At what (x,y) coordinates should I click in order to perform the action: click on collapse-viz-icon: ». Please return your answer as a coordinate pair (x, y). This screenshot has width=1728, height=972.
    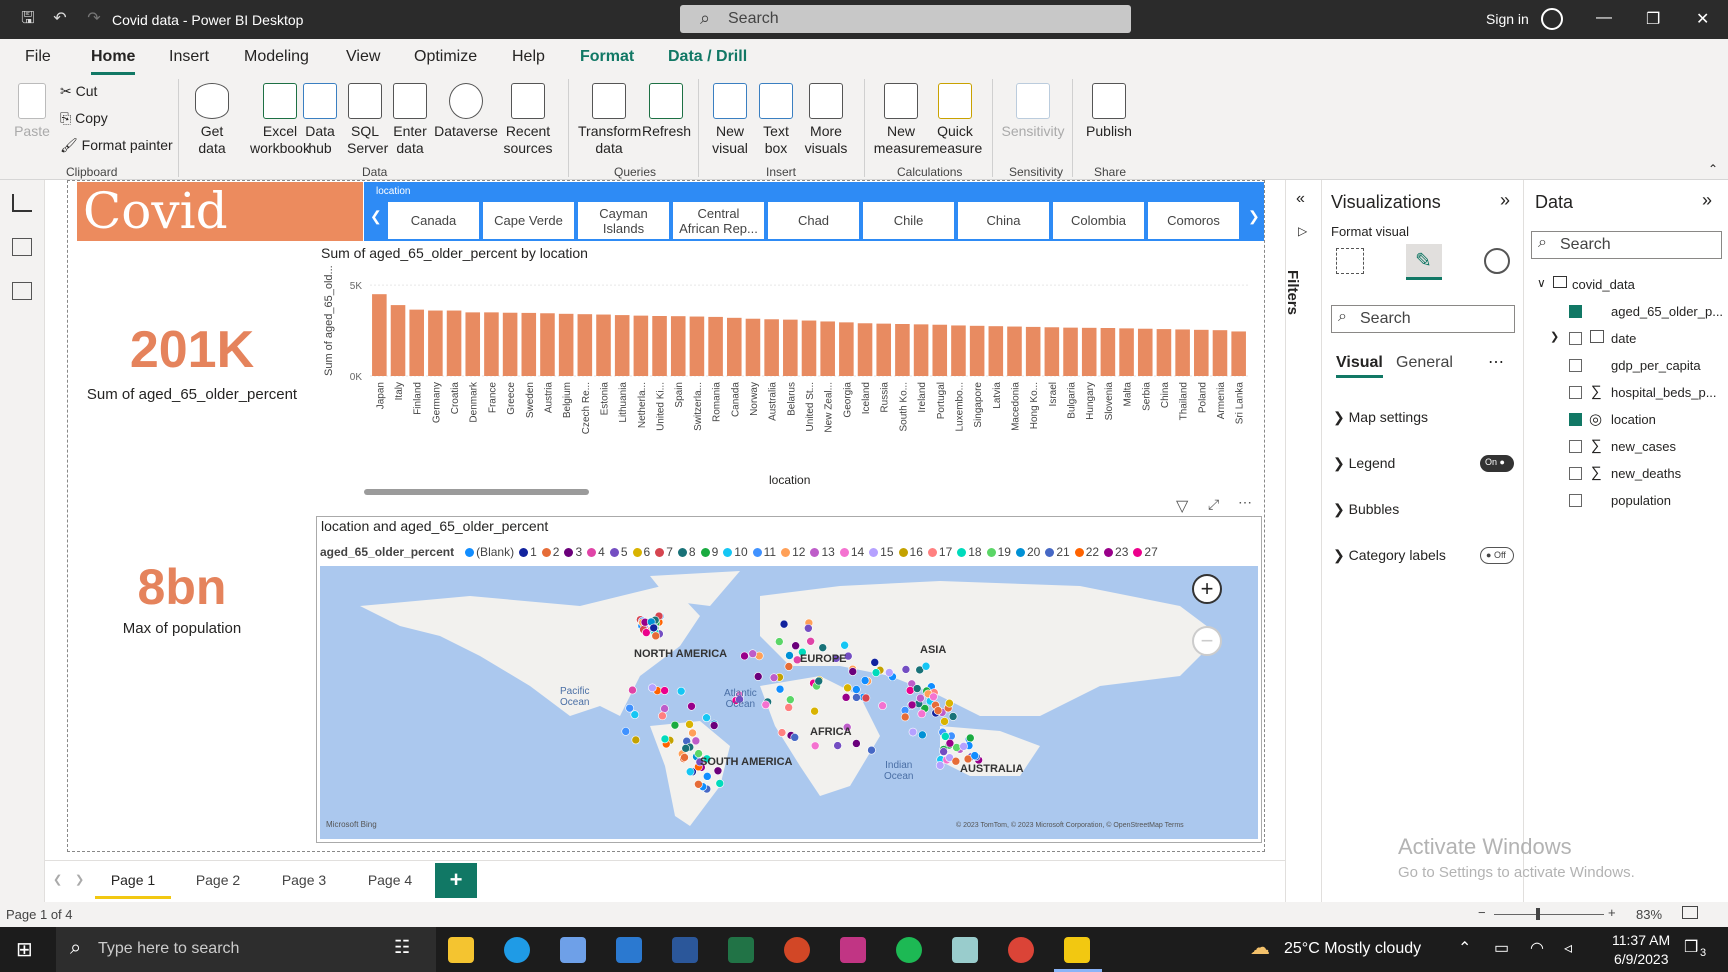
    Looking at the image, I should click on (1505, 200).